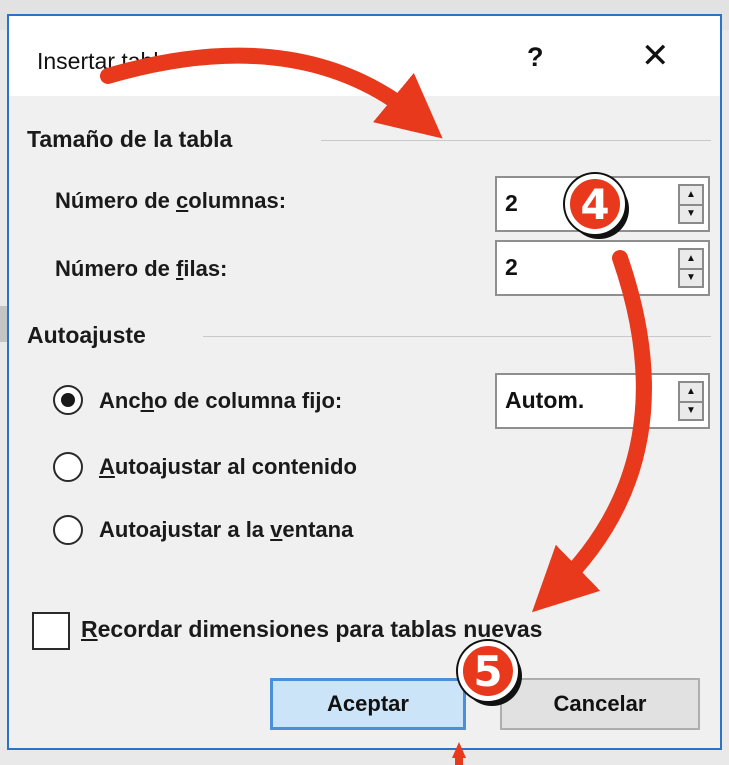 The image size is (729, 765). What do you see at coordinates (511, 267) in the screenshot?
I see `rows-value: 2` at bounding box center [511, 267].